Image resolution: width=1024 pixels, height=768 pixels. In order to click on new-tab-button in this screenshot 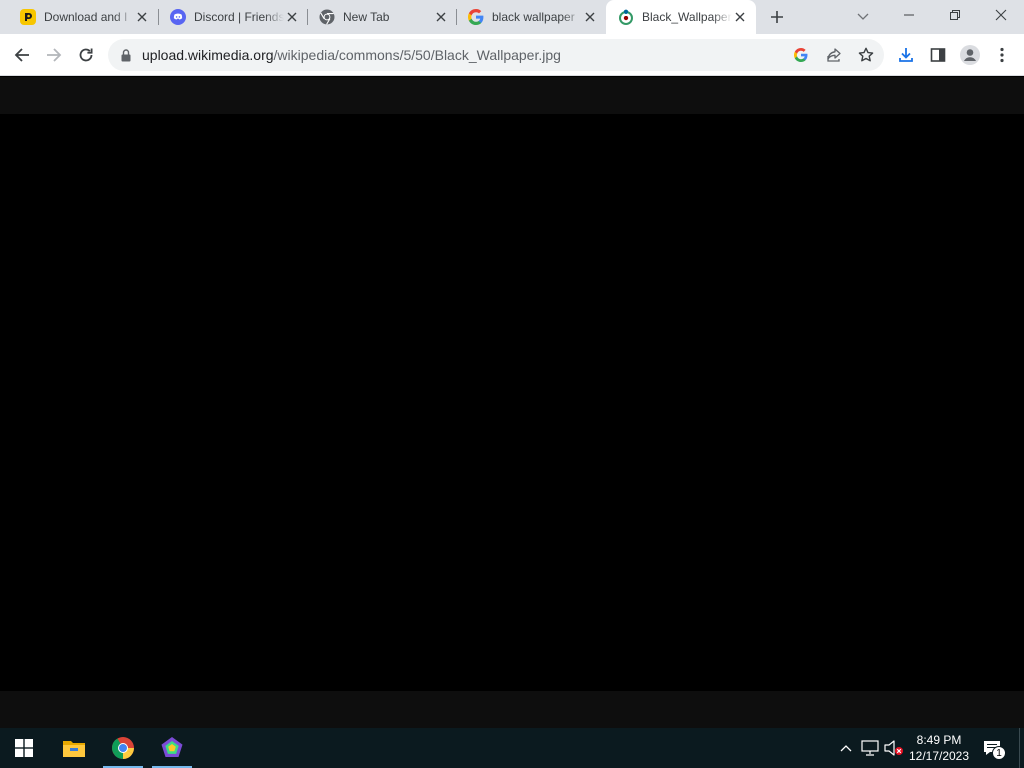, I will do `click(777, 17)`.